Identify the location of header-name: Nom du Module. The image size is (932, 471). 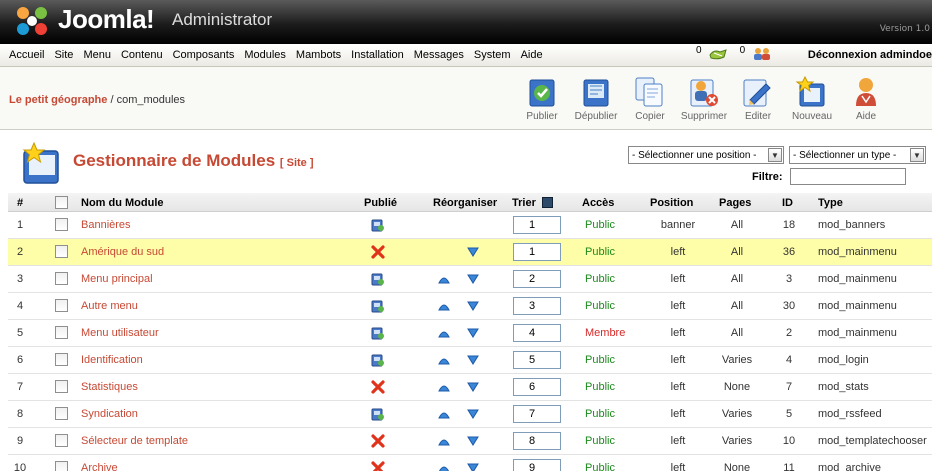
(122, 203).